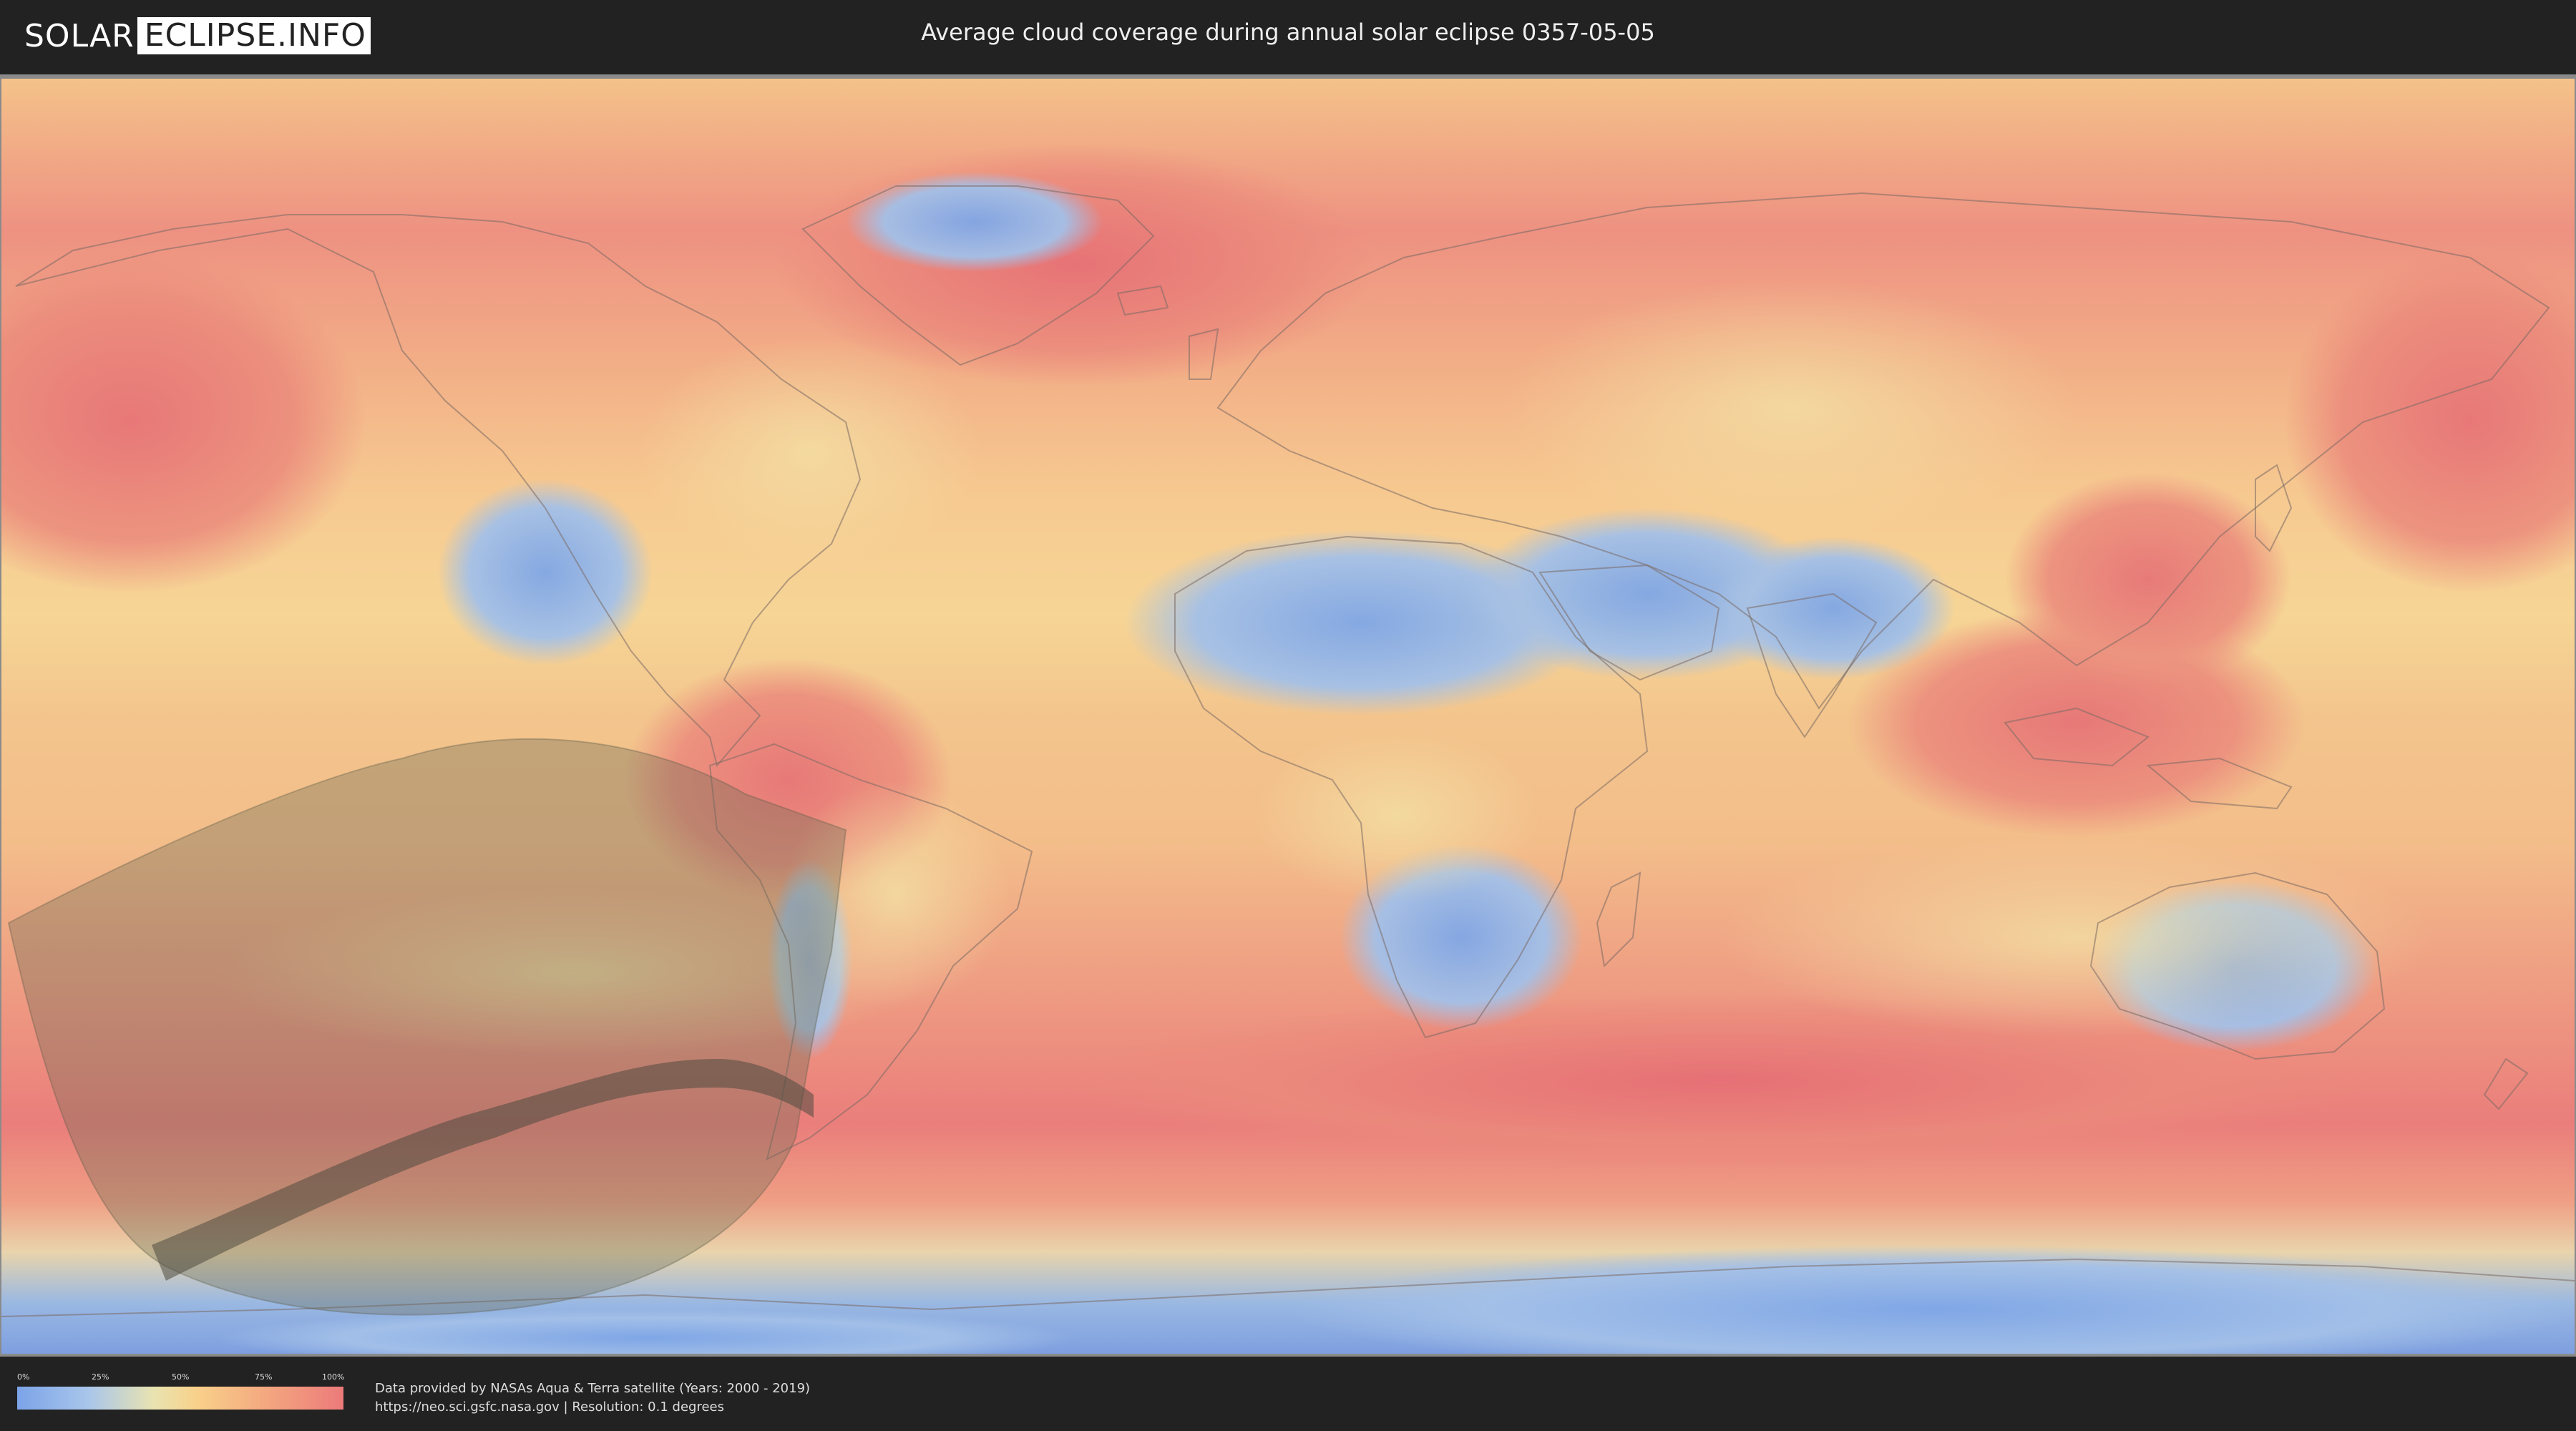 This screenshot has width=2576, height=1431. I want to click on scale-ticks: 0% 25% 50% 75% 100%, so click(181, 1378).